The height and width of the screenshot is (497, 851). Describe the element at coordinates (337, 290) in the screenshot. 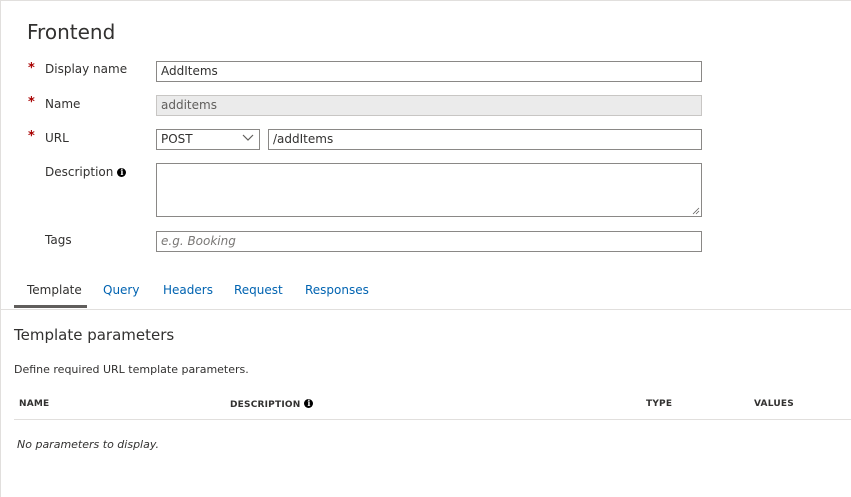

I see `tab-responses: Responses` at that location.